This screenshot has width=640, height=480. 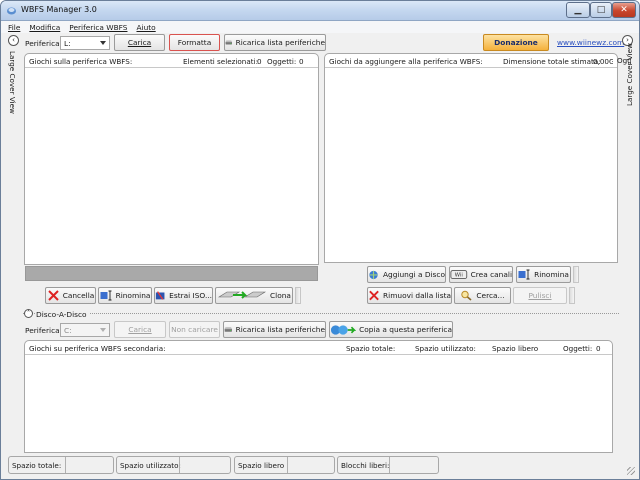 I want to click on remove-from-list-label: Rimuovi dalla lista, so click(x=417, y=295).